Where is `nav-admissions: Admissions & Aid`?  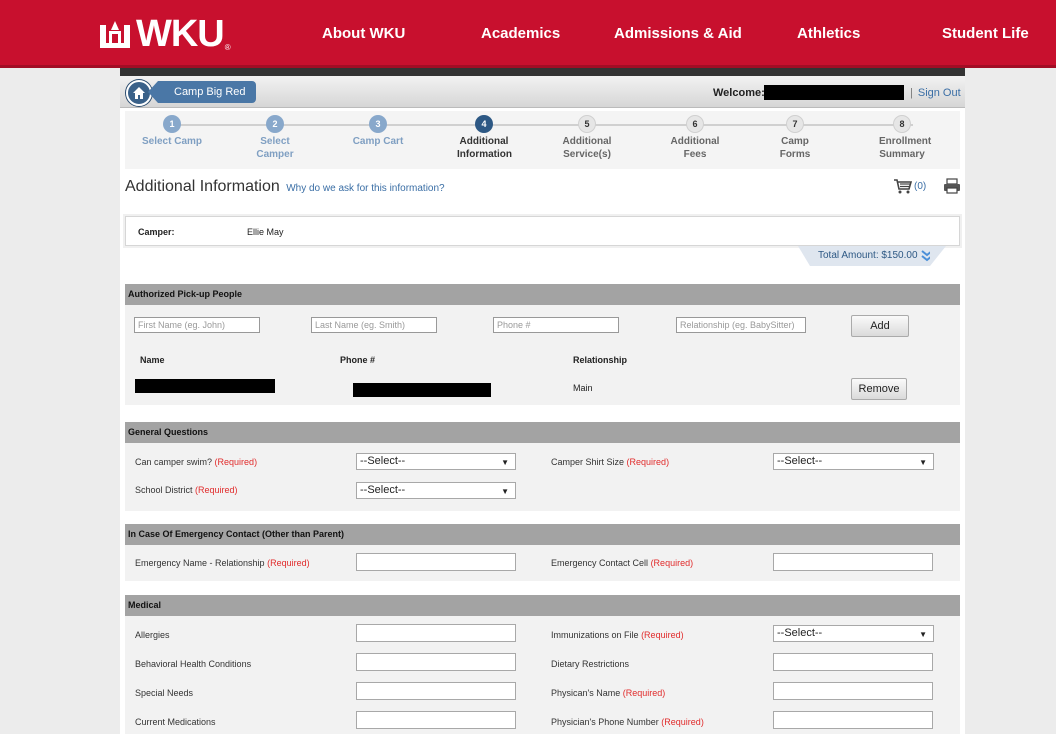
nav-admissions: Admissions & Aid is located at coordinates (678, 33).